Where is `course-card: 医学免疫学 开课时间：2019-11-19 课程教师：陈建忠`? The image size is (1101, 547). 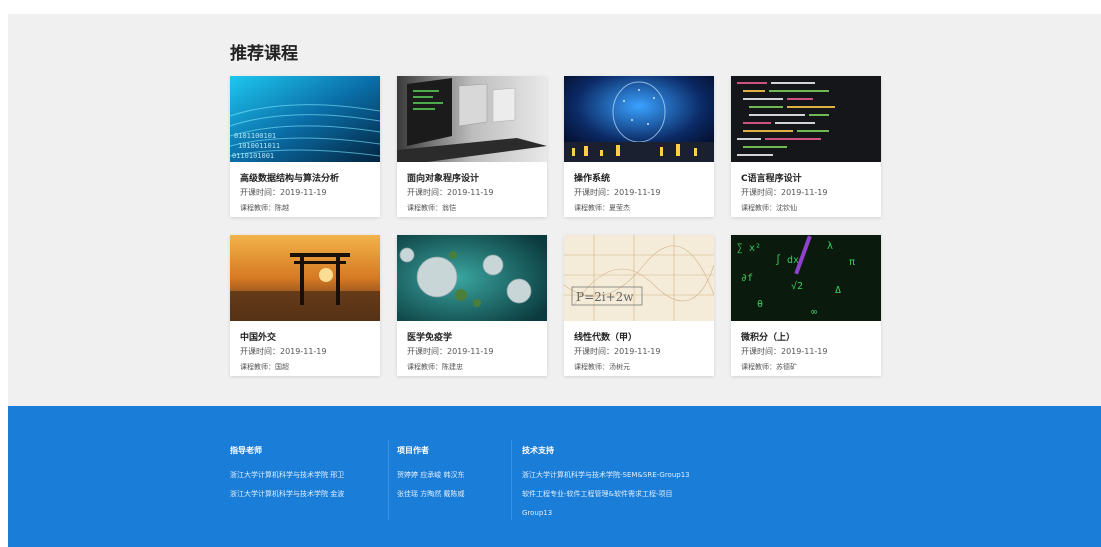 course-card: 医学免疫学 开课时间：2019-11-19 课程教师：陈建忠 is located at coordinates (472, 305).